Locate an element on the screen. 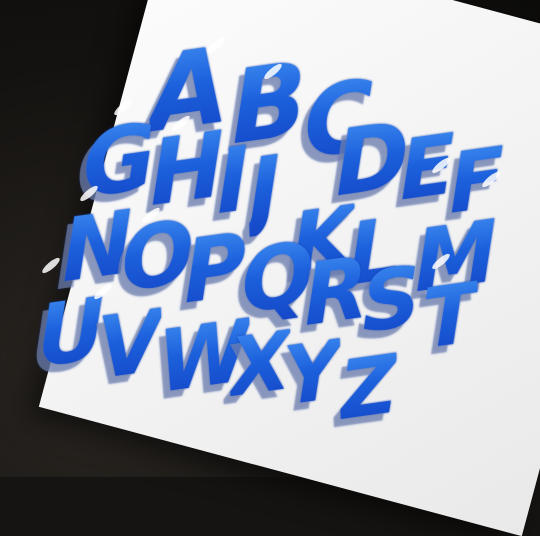 Image resolution: width=540 pixels, height=536 pixels. letter-j: J is located at coordinates (264, 189).